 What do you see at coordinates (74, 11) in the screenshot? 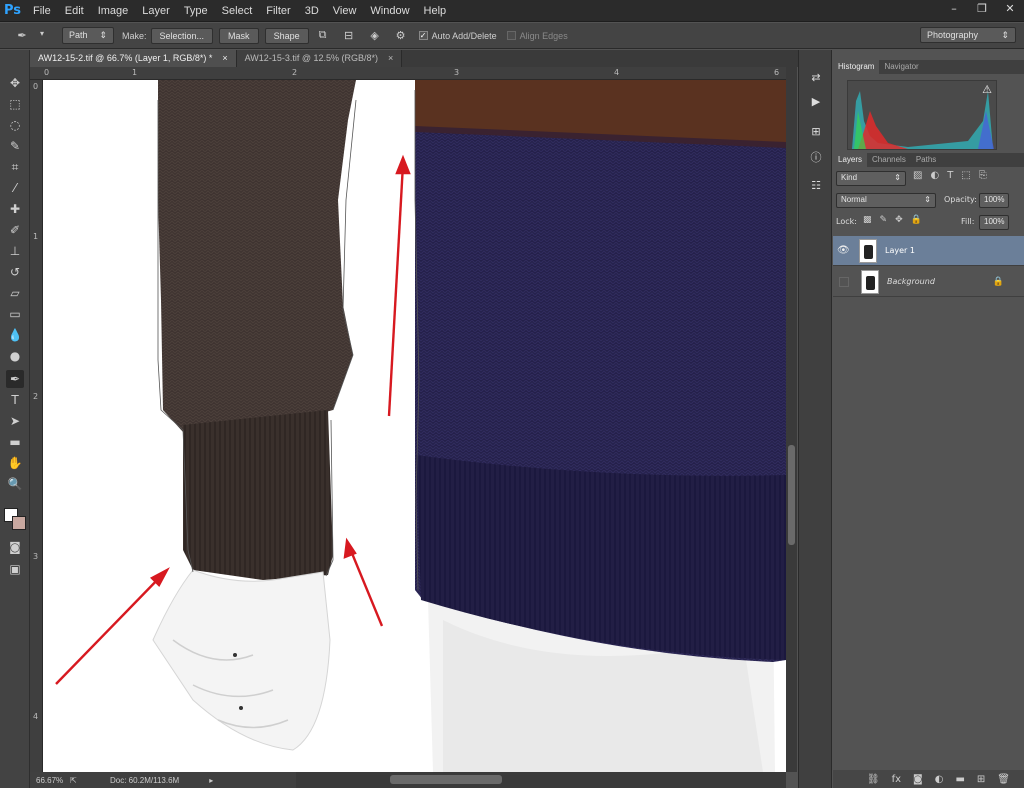
I see `menu-edit: Edit` at bounding box center [74, 11].